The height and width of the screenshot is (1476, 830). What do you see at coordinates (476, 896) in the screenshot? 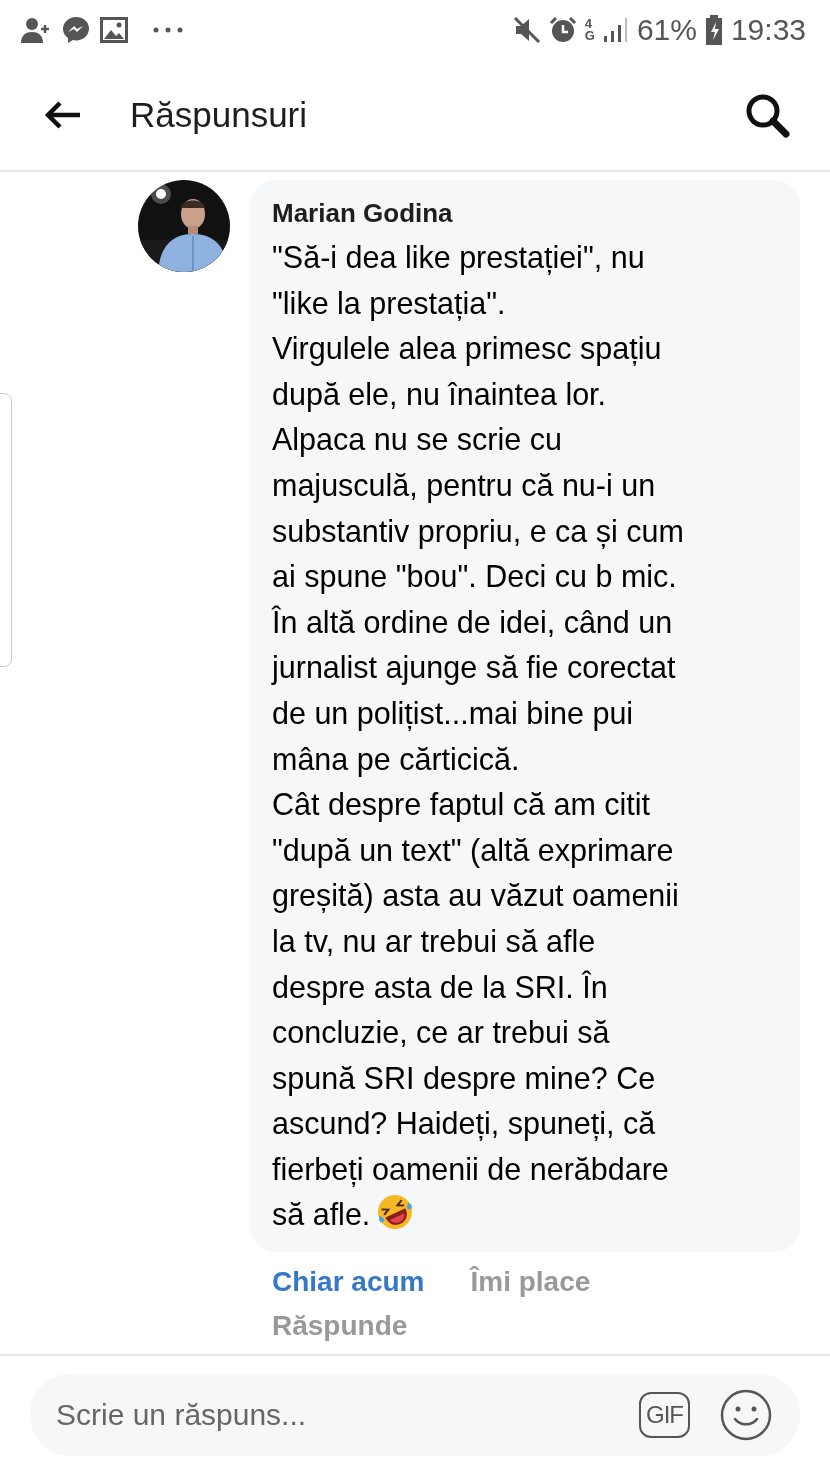
I see `comment-text-line: greșită) asta au văzut oamenii` at bounding box center [476, 896].